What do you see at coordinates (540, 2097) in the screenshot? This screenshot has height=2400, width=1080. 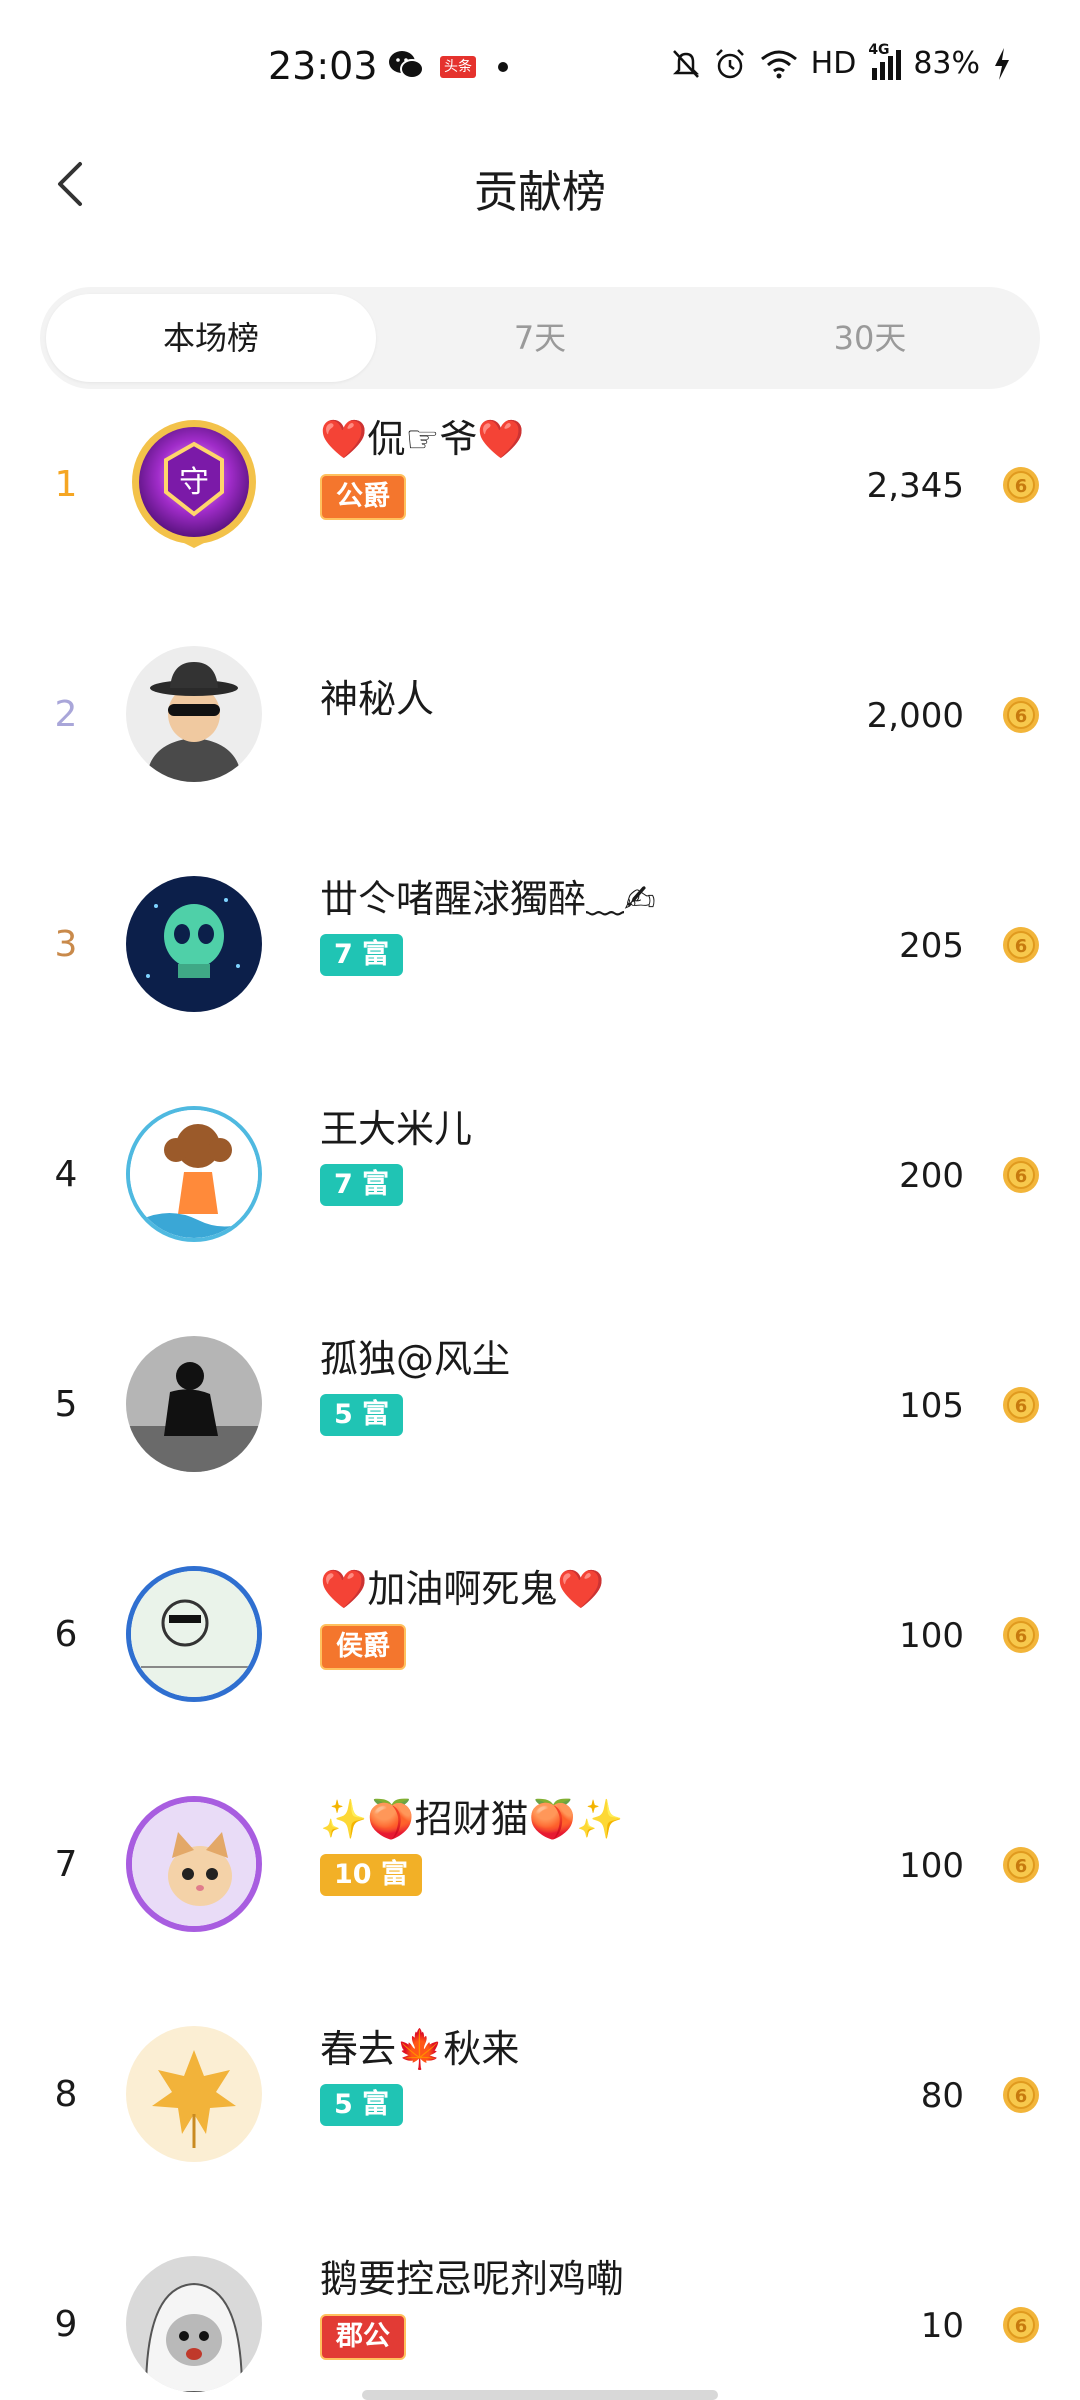 I see `list-item: 8 春去🍁秋来 5 富 80 6` at bounding box center [540, 2097].